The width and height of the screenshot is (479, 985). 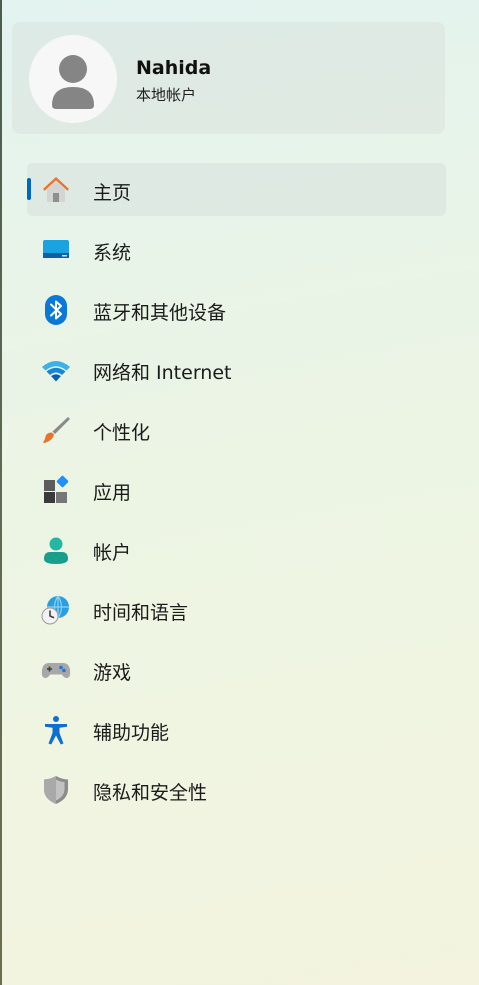 What do you see at coordinates (56, 790) in the screenshot?
I see `shield-icon` at bounding box center [56, 790].